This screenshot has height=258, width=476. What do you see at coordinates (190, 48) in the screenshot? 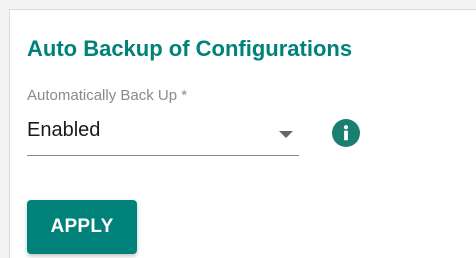
I see `section-title: Auto Backup of Configurations` at bounding box center [190, 48].